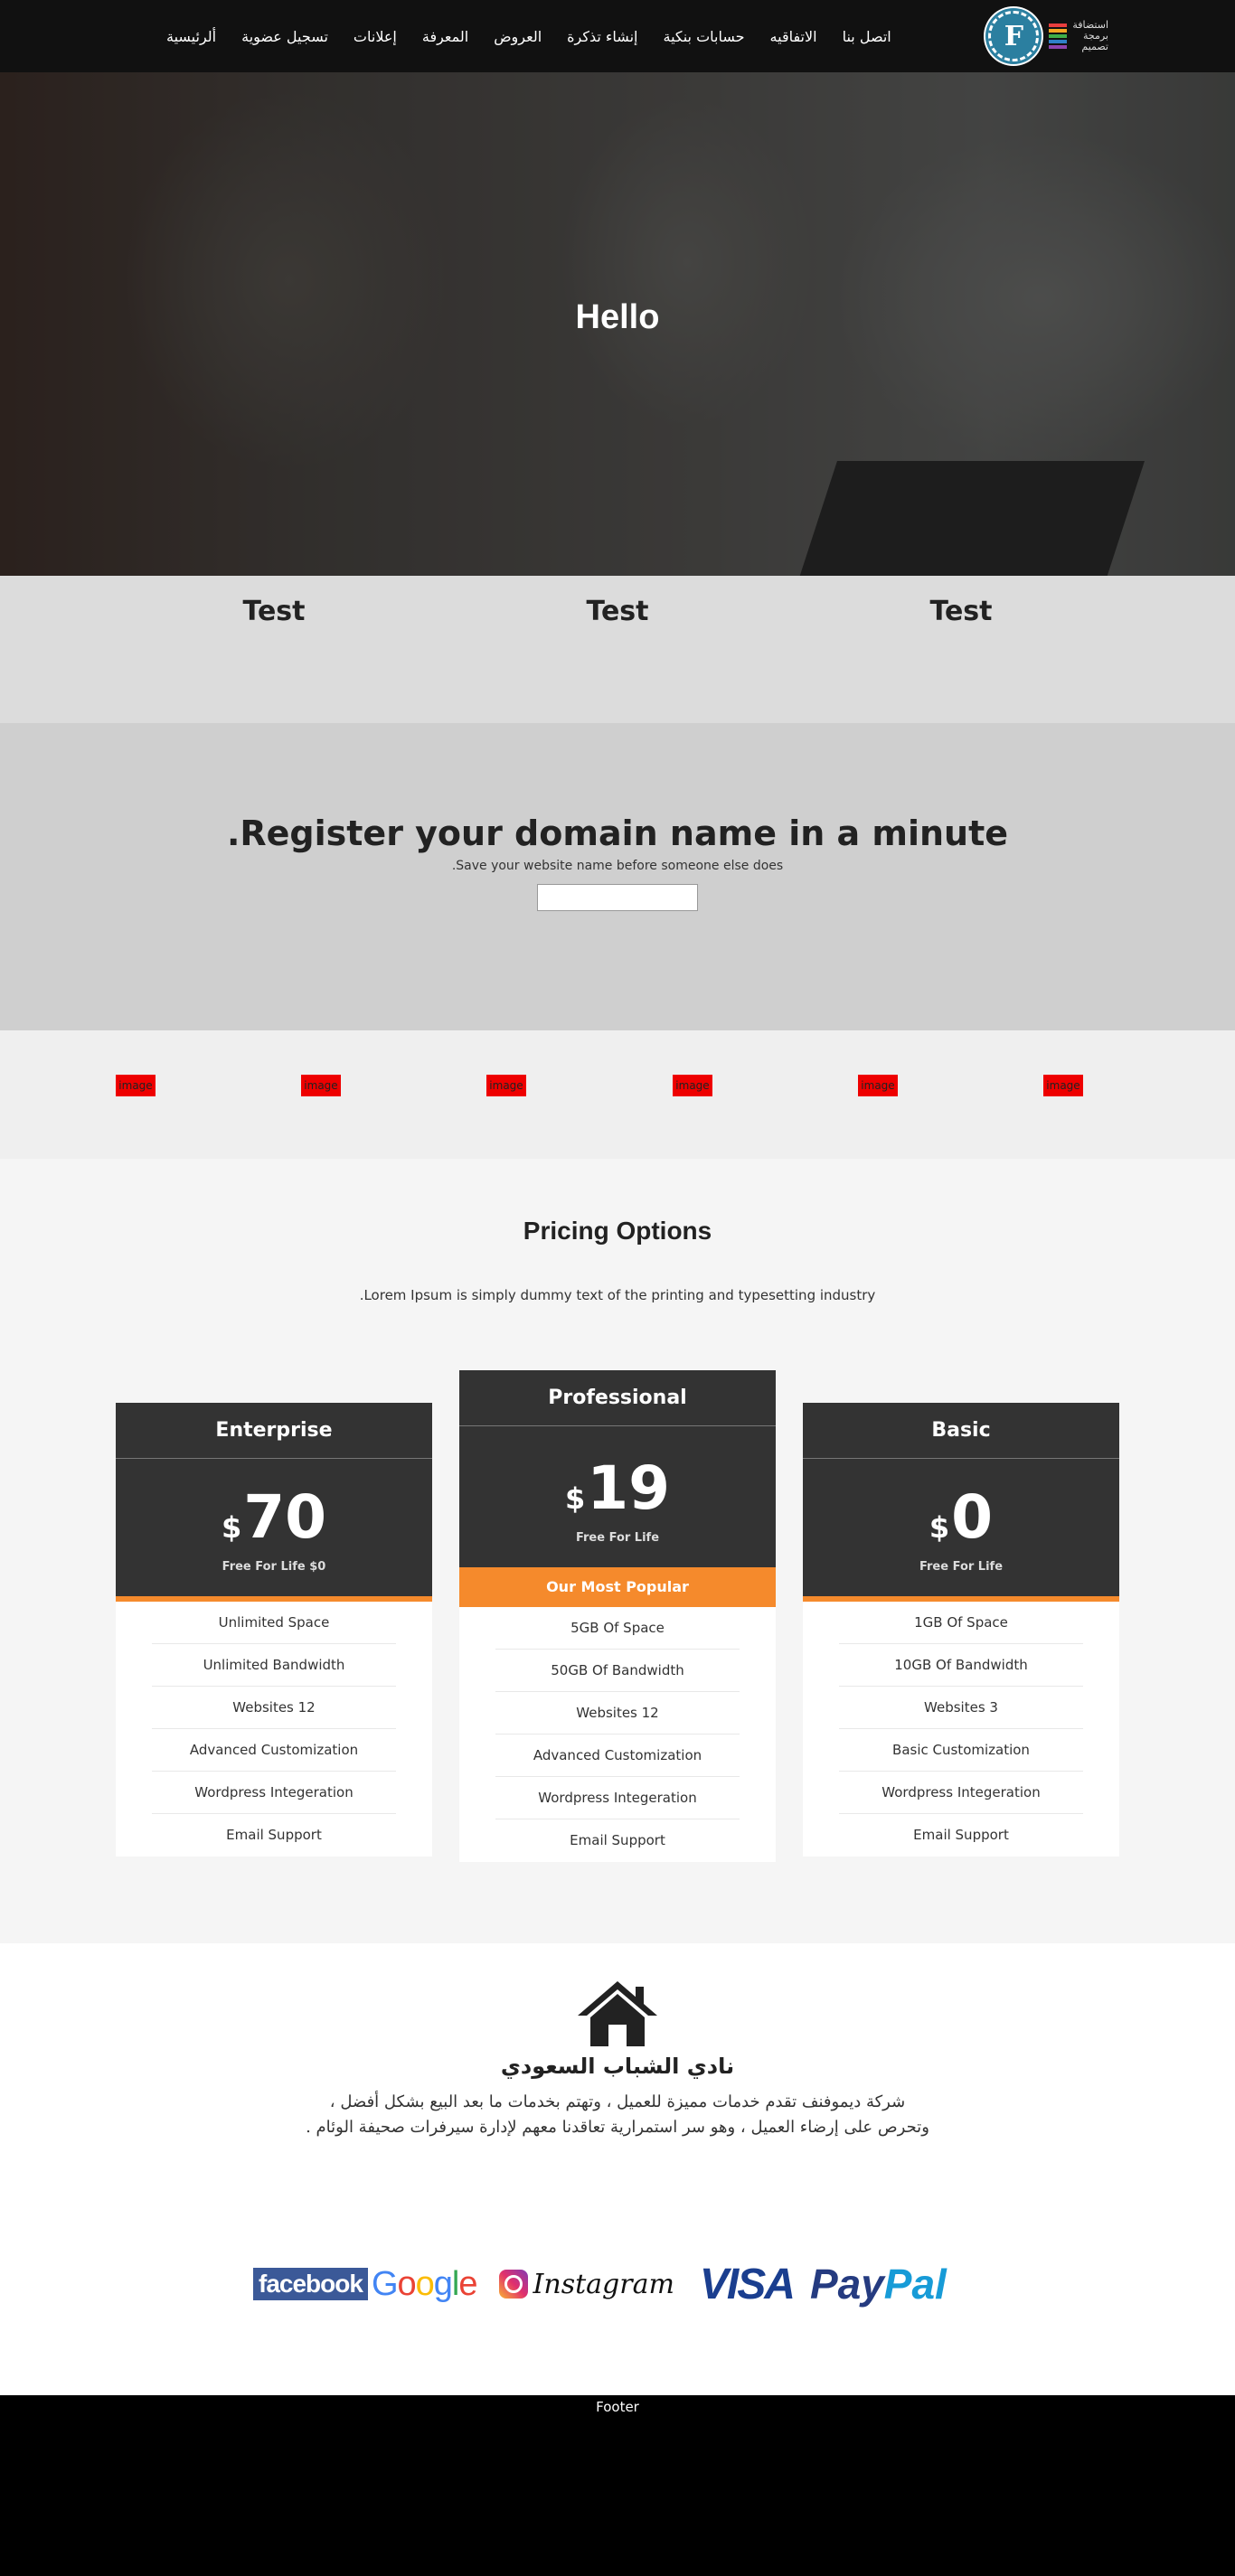 This screenshot has width=1235, height=2576. I want to click on domain-input, so click(617, 898).